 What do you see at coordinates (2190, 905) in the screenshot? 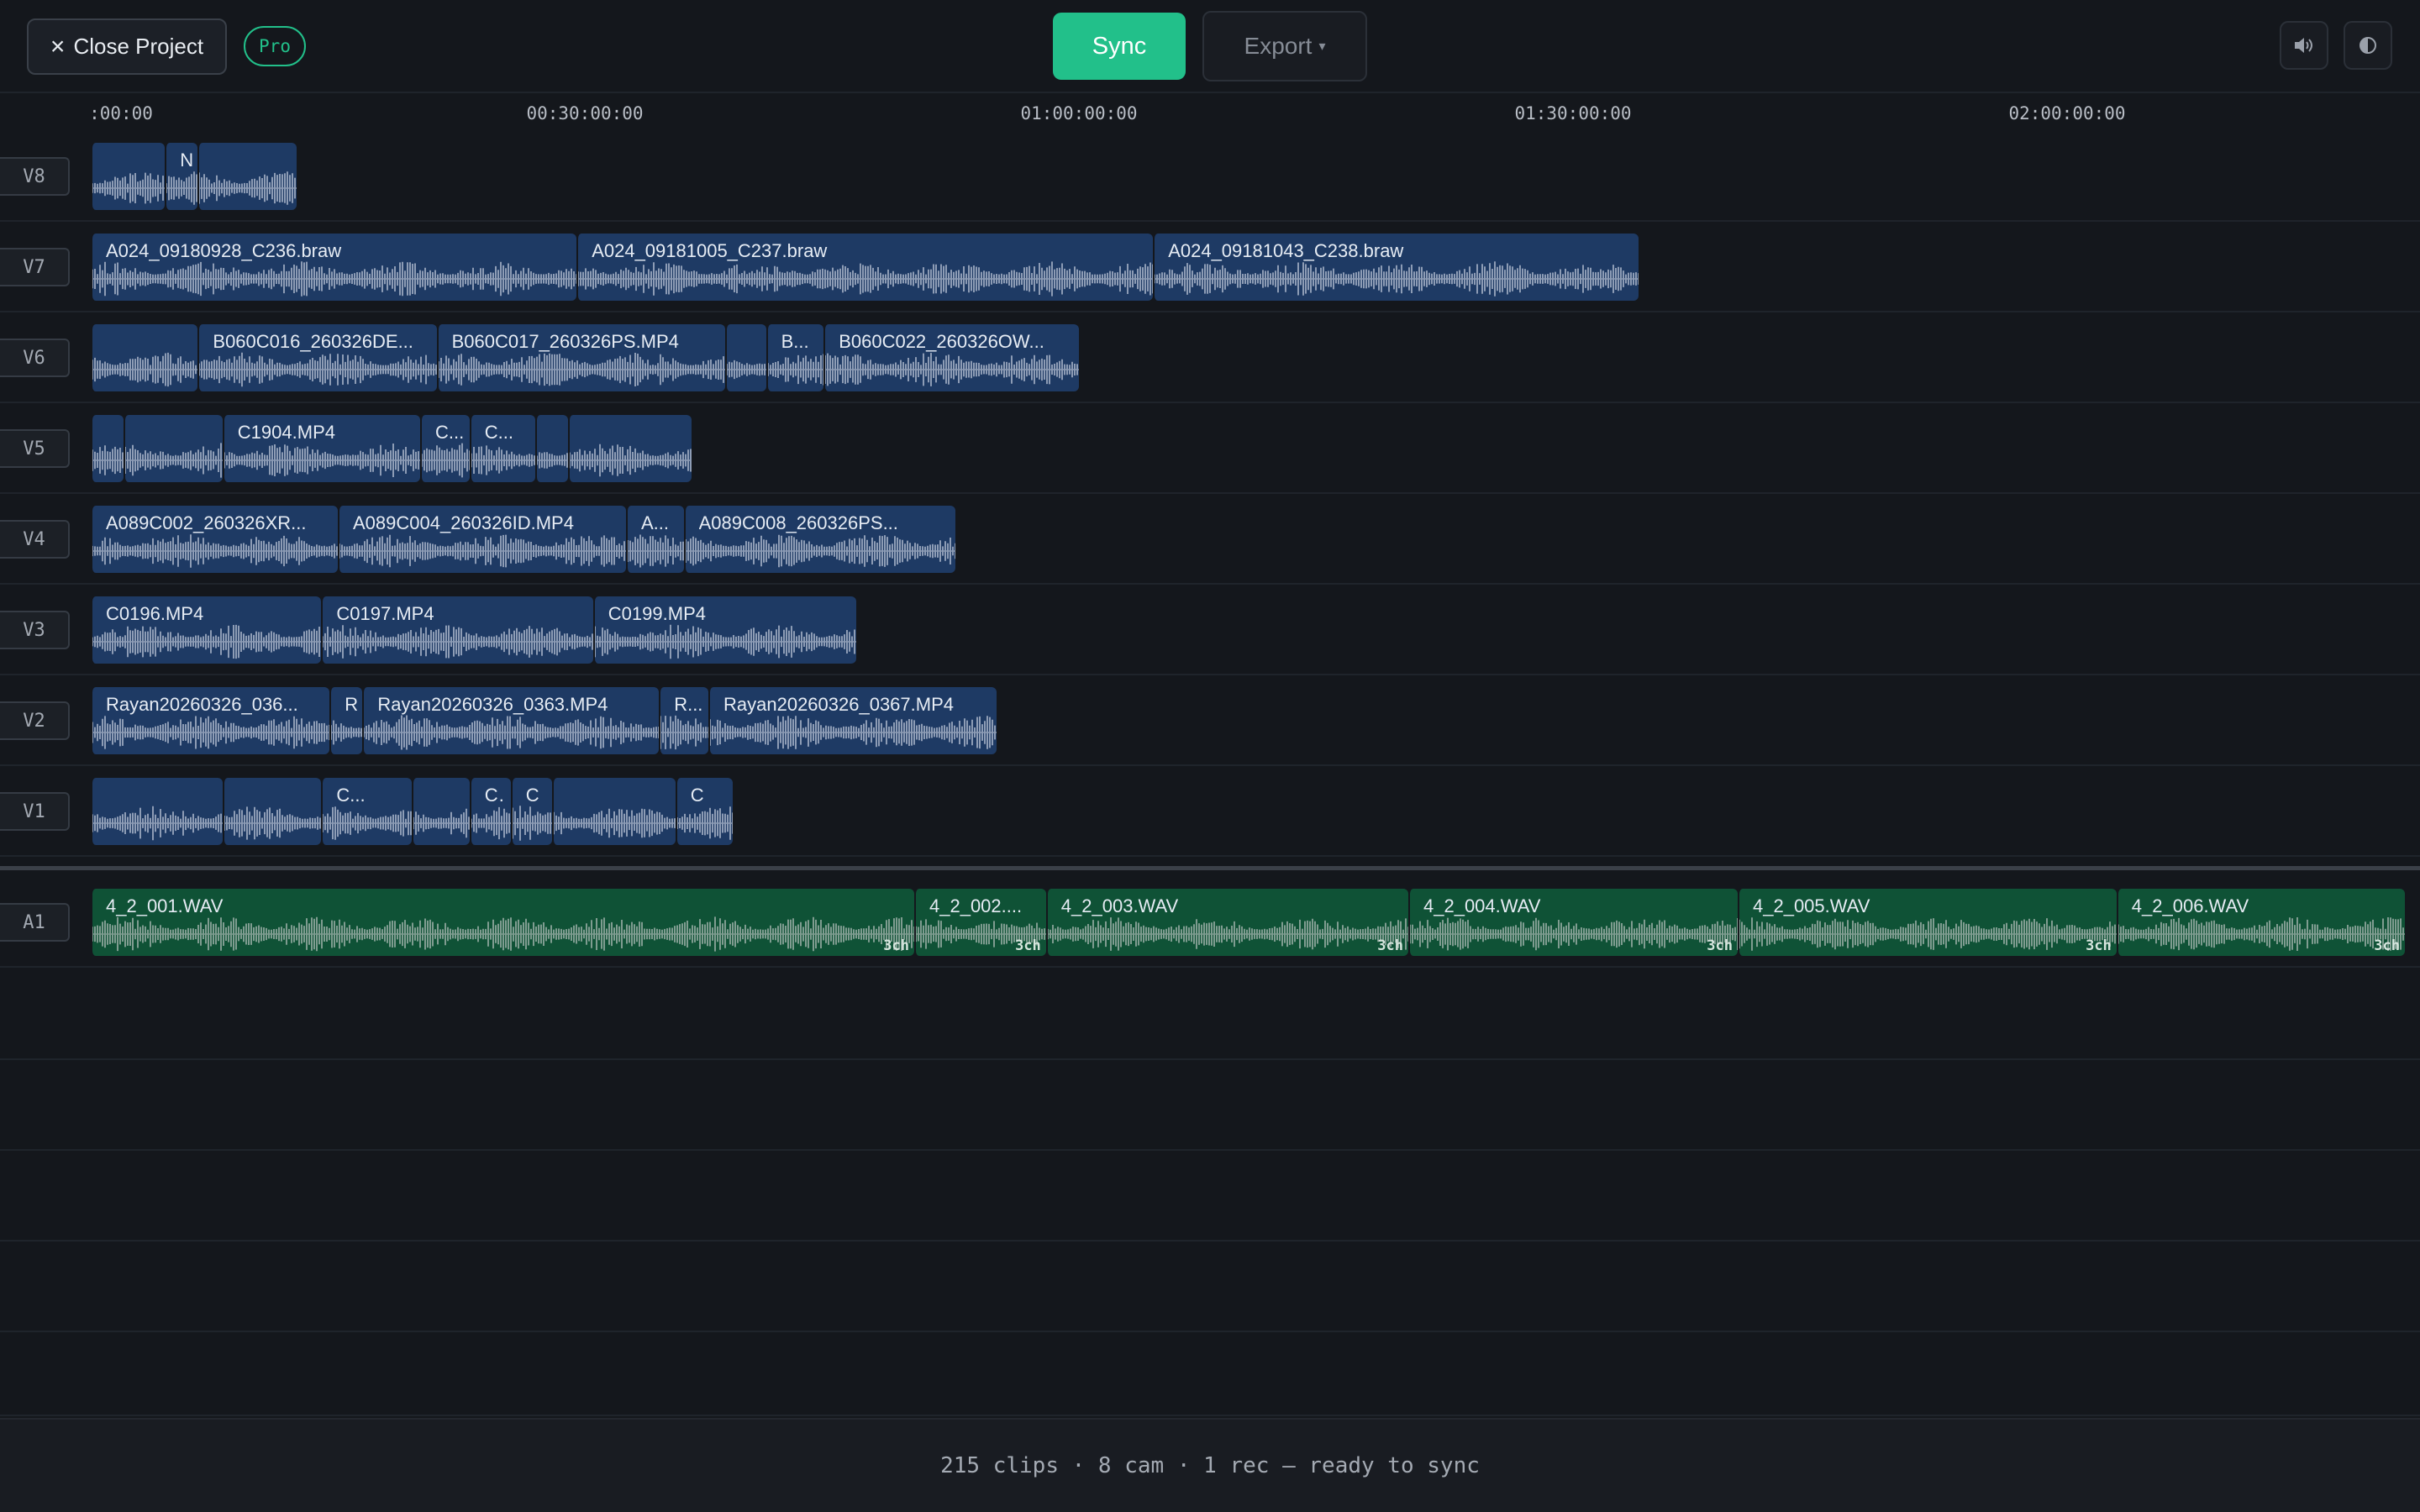
I see `clip-label: 4_2_006.WAV` at bounding box center [2190, 905].